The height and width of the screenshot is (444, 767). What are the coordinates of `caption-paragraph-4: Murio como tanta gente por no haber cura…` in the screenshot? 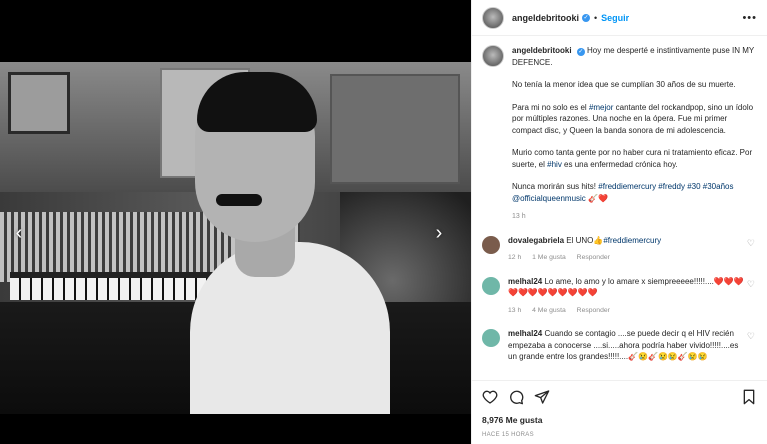 It's located at (632, 158).